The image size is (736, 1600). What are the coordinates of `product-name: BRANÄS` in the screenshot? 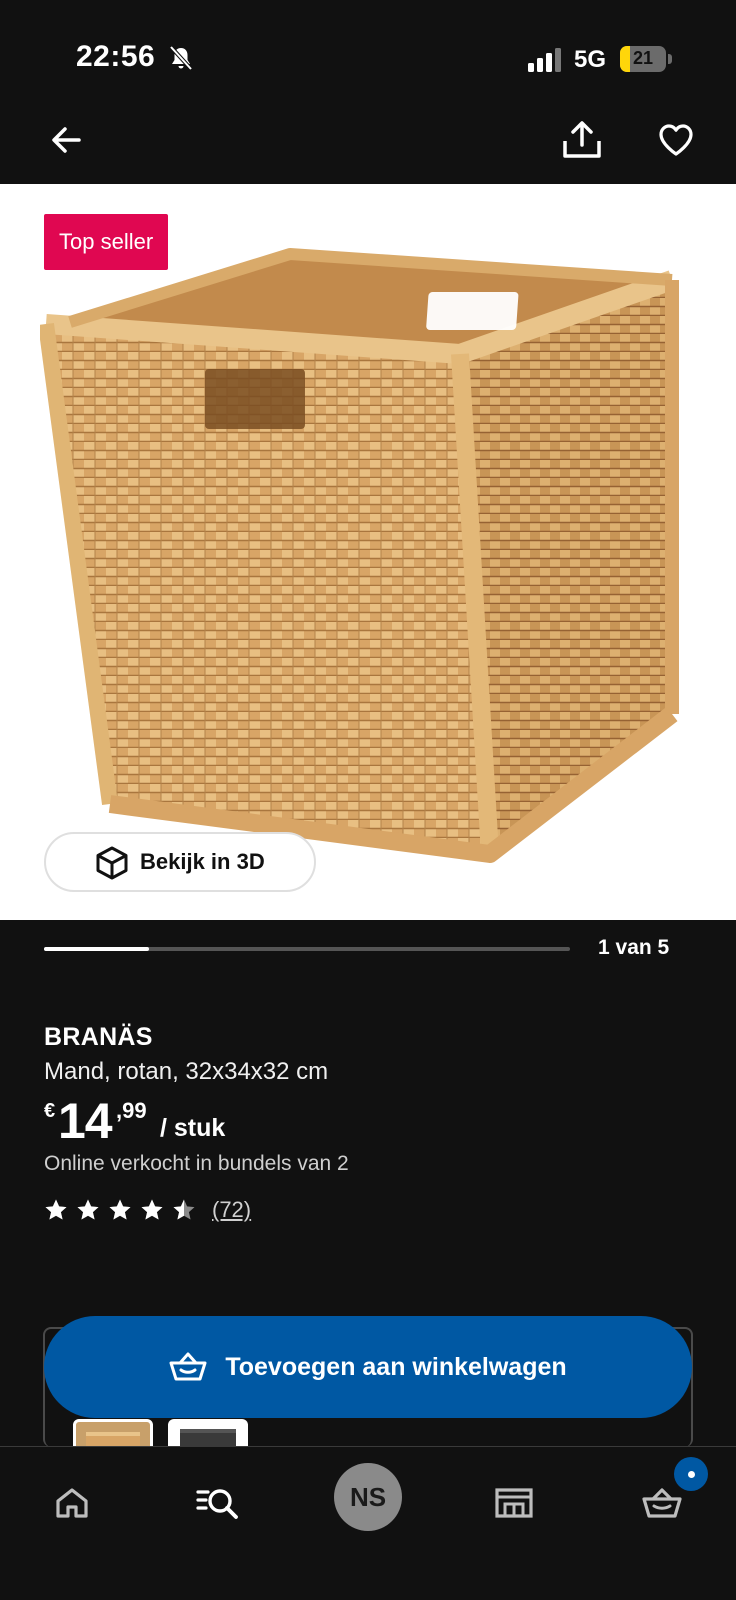 It's located at (98, 1037).